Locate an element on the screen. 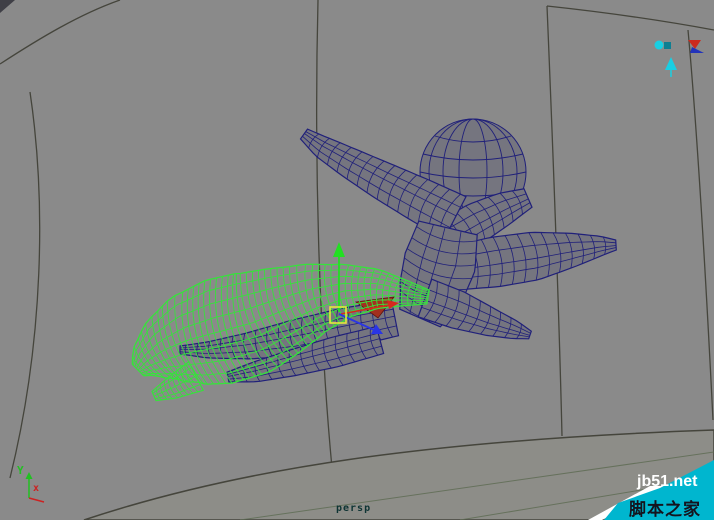 Image resolution: width=714 pixels, height=520 pixels. camera-label: persp is located at coordinates (354, 508).